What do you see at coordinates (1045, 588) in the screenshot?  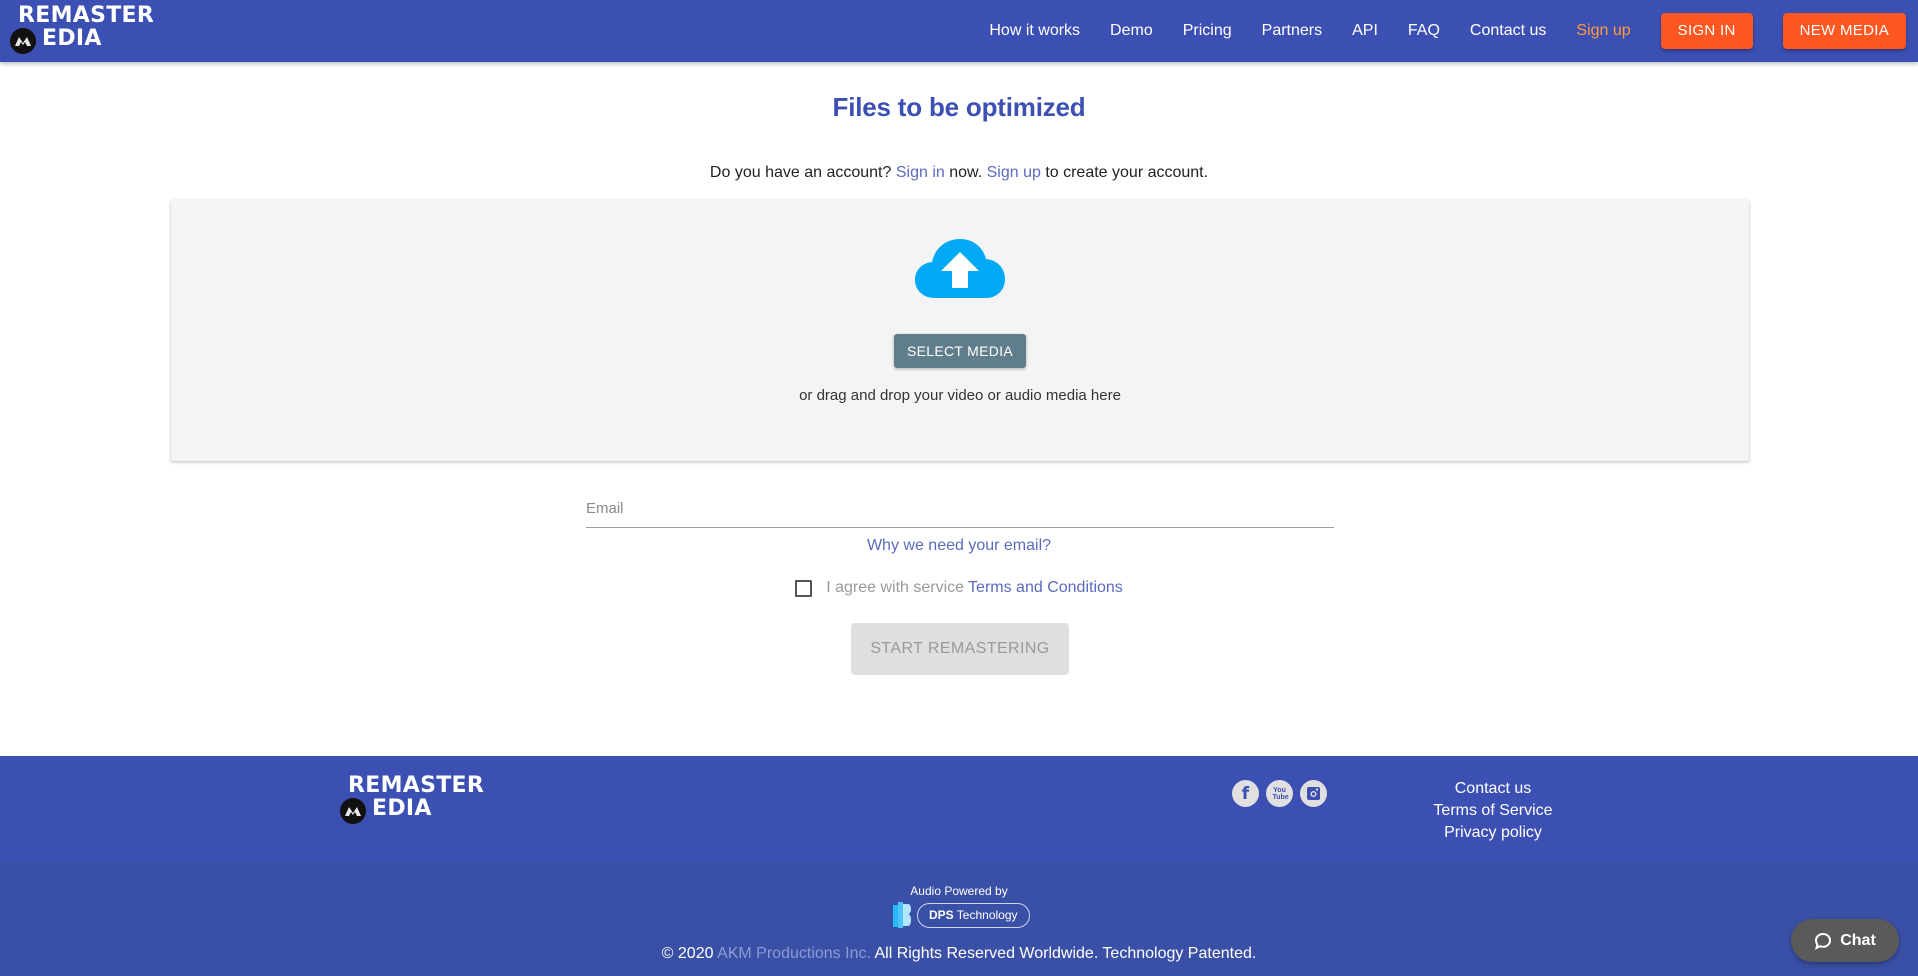 I see `terms-conditions-link: Terms and Conditions` at bounding box center [1045, 588].